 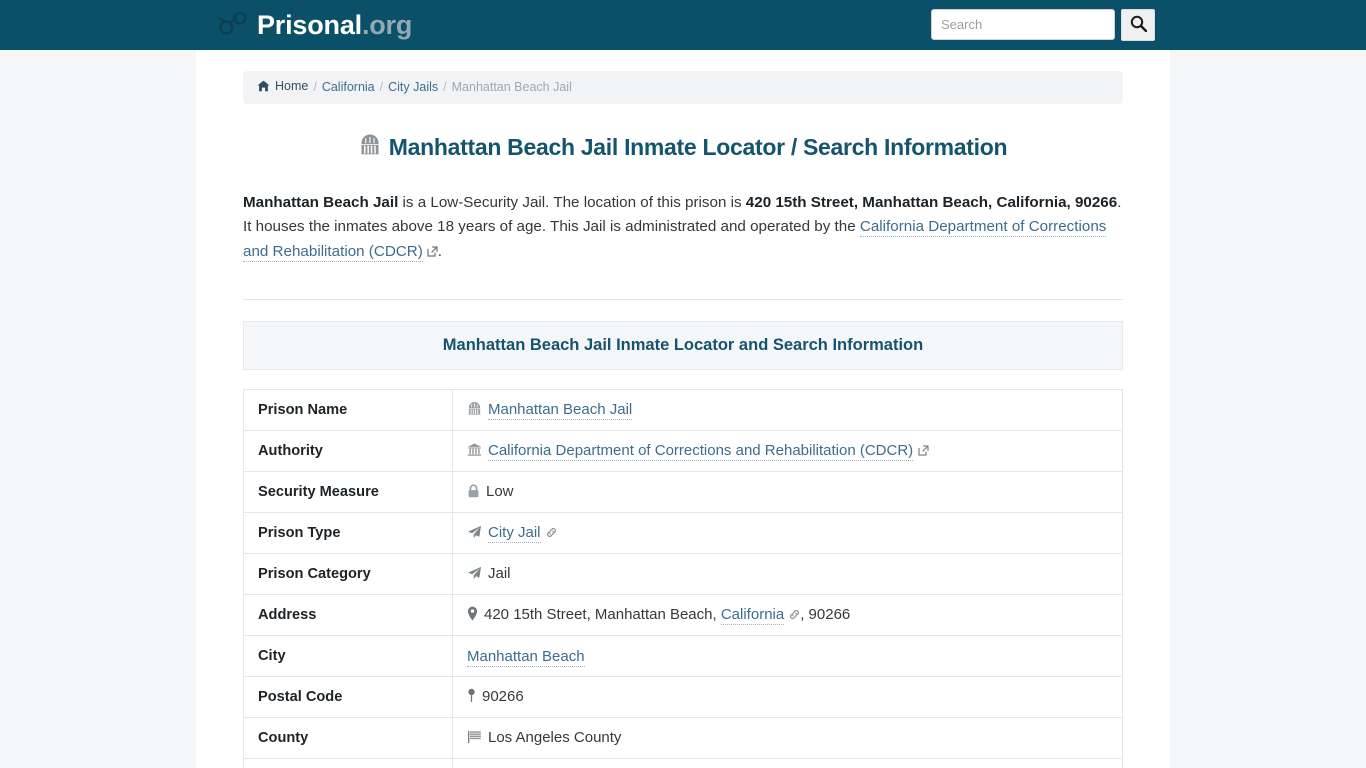 What do you see at coordinates (348, 656) in the screenshot?
I see `row-label: City` at bounding box center [348, 656].